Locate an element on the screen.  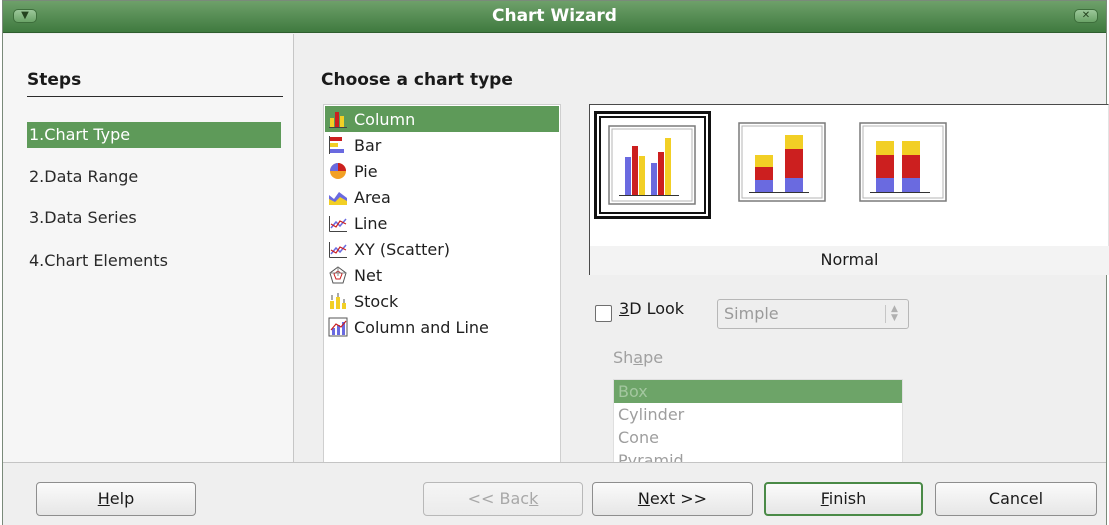
steps-heading: Steps is located at coordinates (54, 80).